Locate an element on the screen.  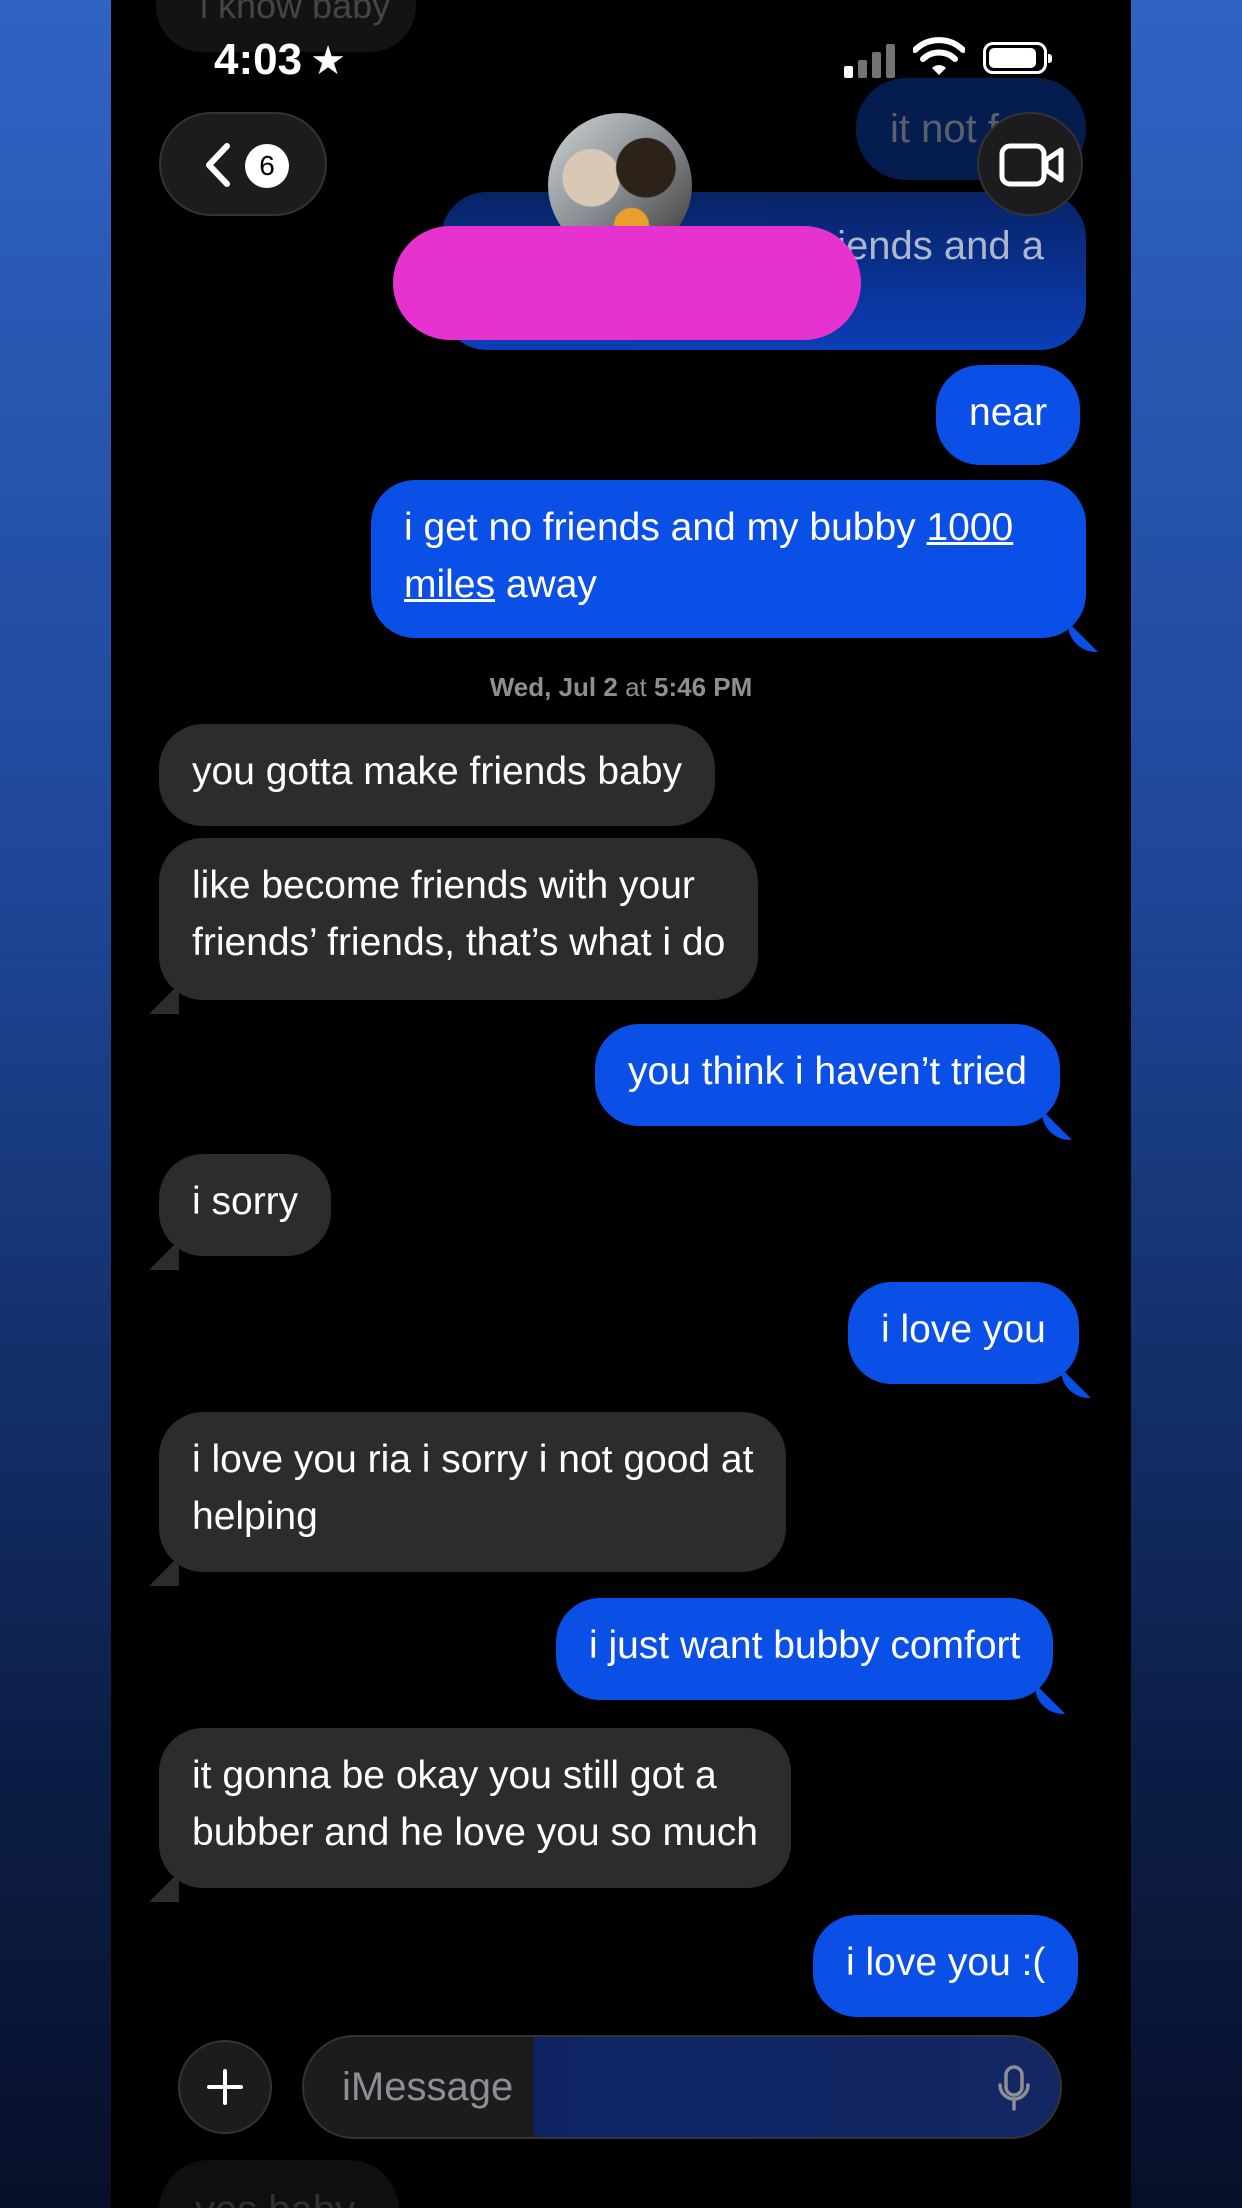
message-text: away is located at coordinates (546, 584).